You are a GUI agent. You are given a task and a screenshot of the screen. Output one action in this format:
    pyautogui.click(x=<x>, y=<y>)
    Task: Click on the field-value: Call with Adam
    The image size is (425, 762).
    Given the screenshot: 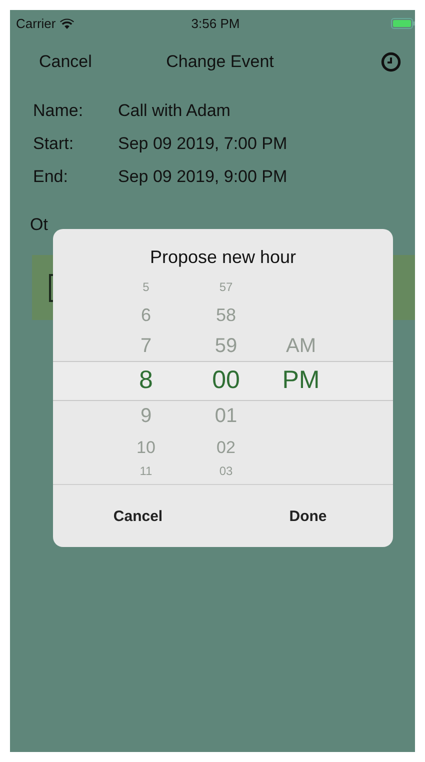 What is the action you would take?
    pyautogui.click(x=175, y=111)
    